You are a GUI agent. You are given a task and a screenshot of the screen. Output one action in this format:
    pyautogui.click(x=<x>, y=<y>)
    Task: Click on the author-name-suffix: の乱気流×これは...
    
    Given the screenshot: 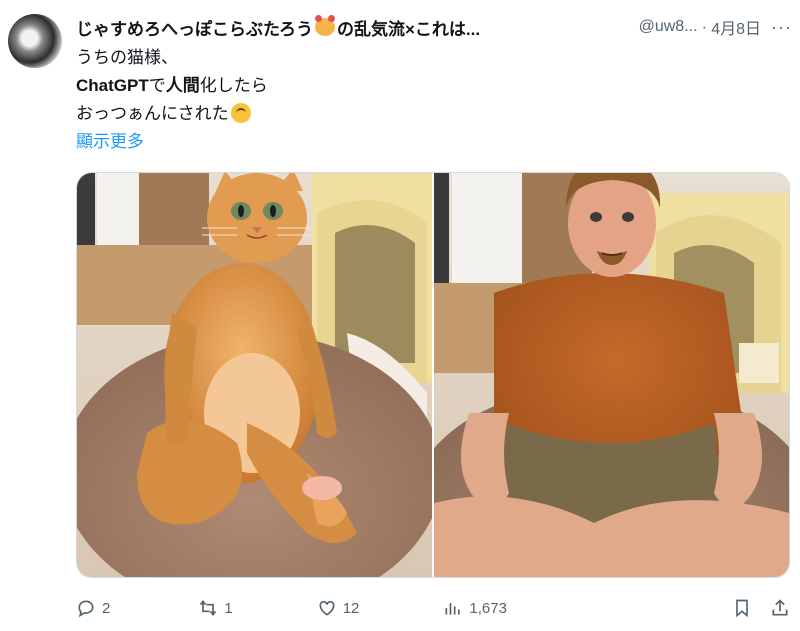 What is the action you would take?
    pyautogui.click(x=408, y=27)
    